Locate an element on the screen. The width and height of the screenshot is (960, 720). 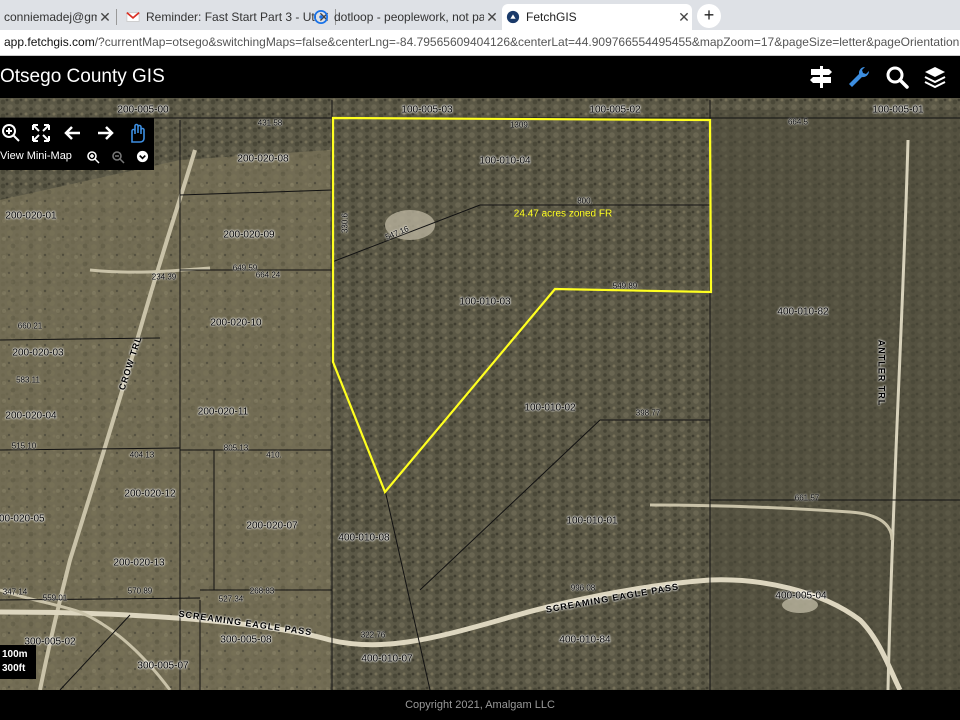
tab-dotloop: dotloop - peoplework, not paper ✕ is located at coordinates (405, 17).